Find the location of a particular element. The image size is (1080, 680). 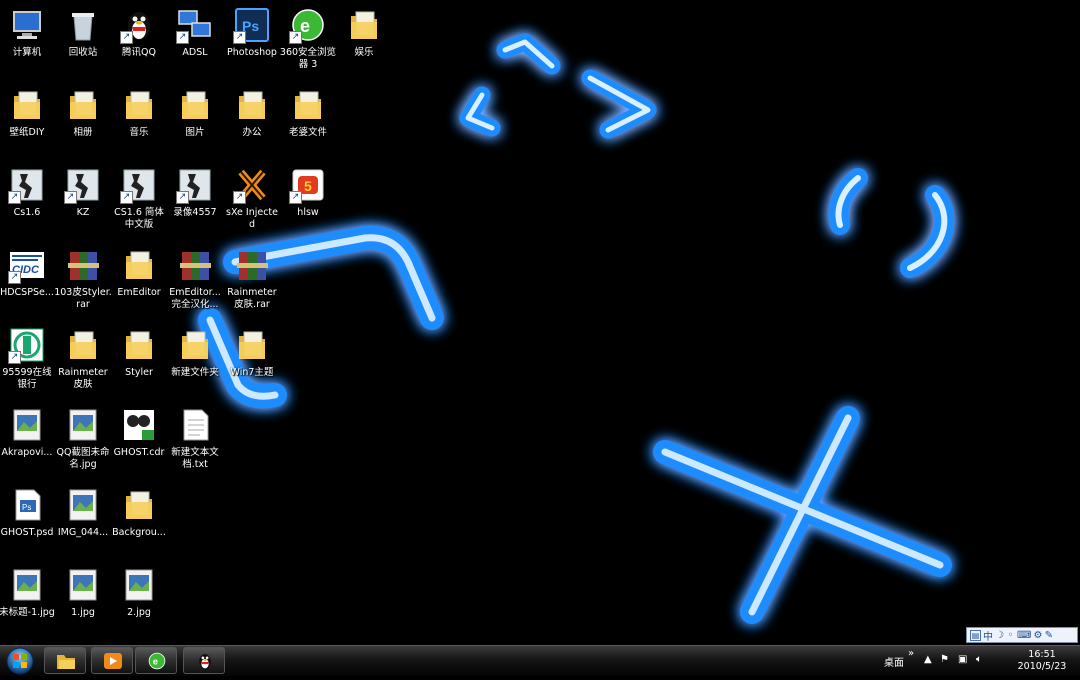

desktop-icon: 新建文件夹 is located at coordinates (195, 361).